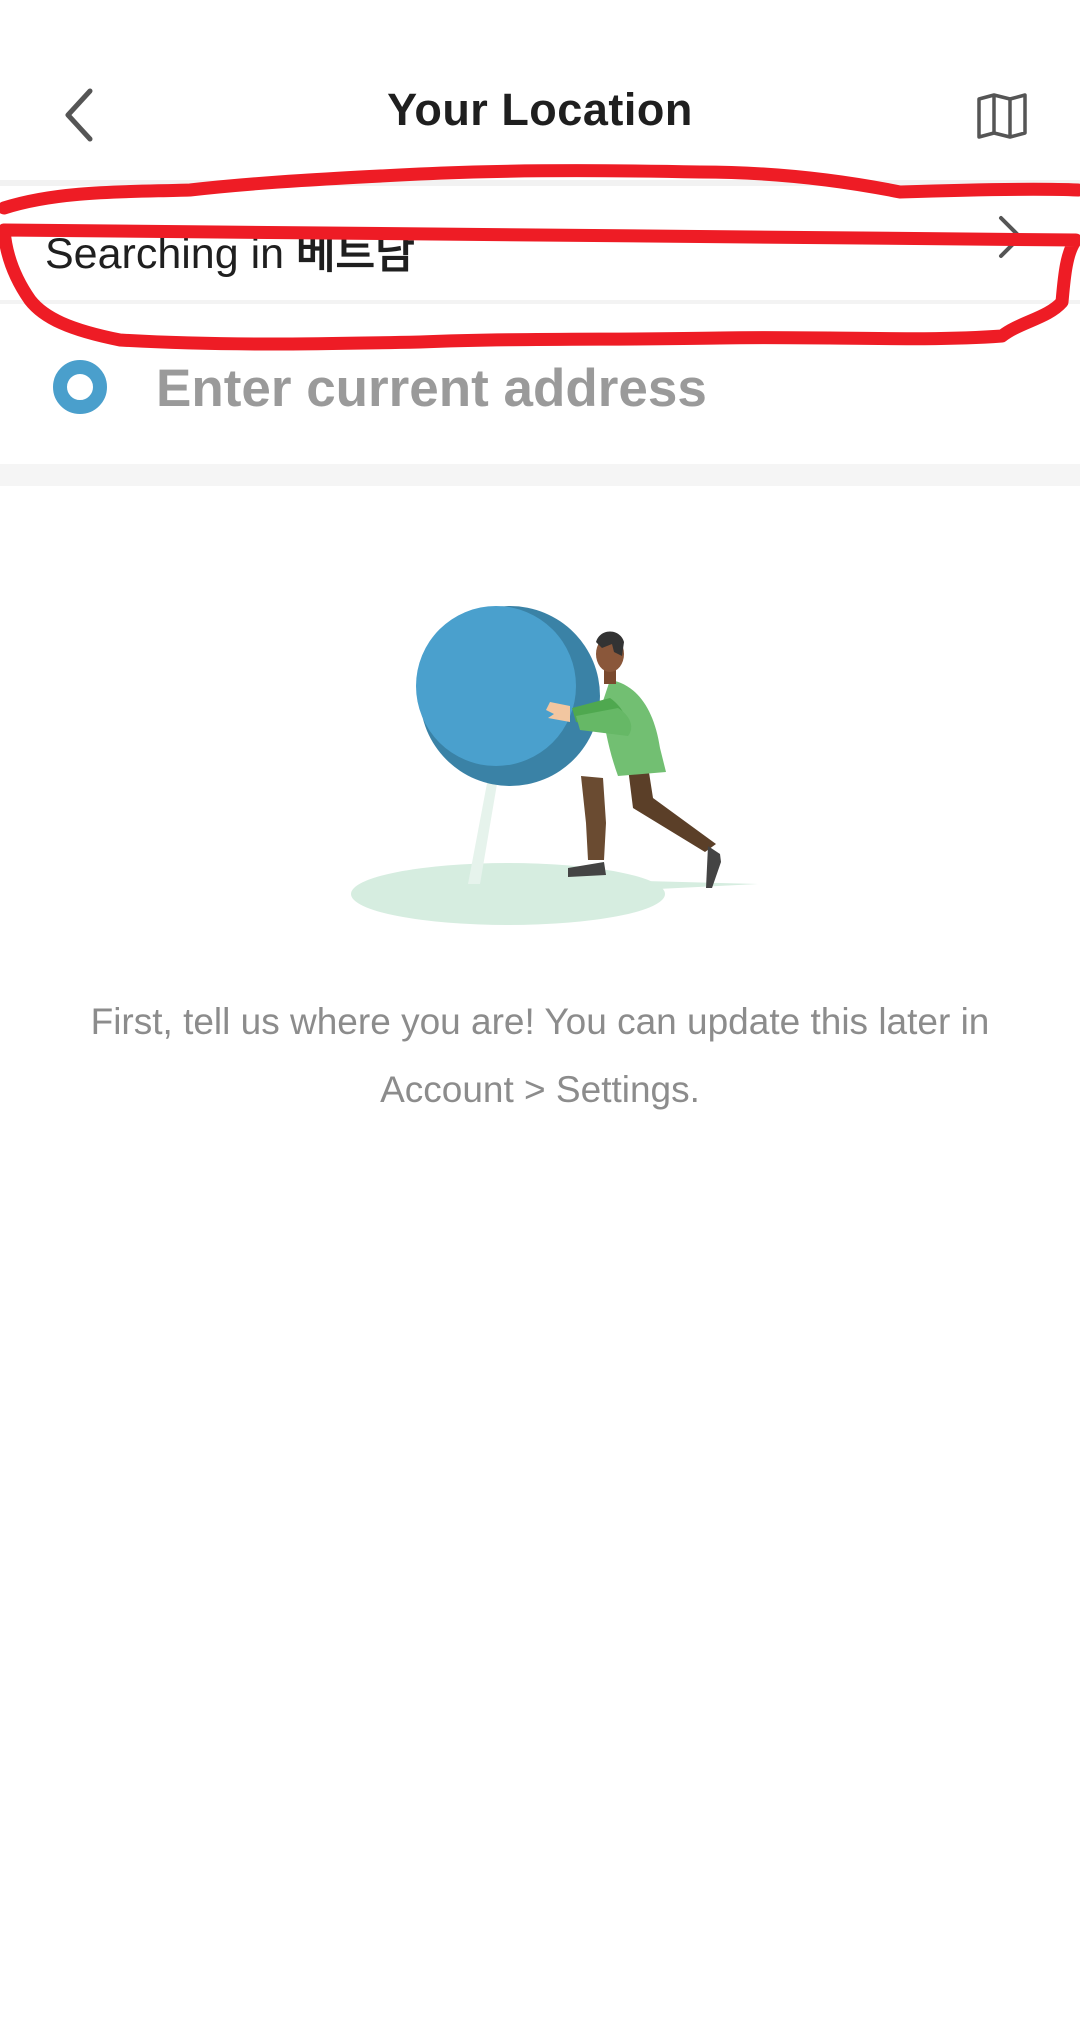 The image size is (1080, 2029). Describe the element at coordinates (165, 254) in the screenshot. I see `country-selector-prefix: Searching in` at that location.